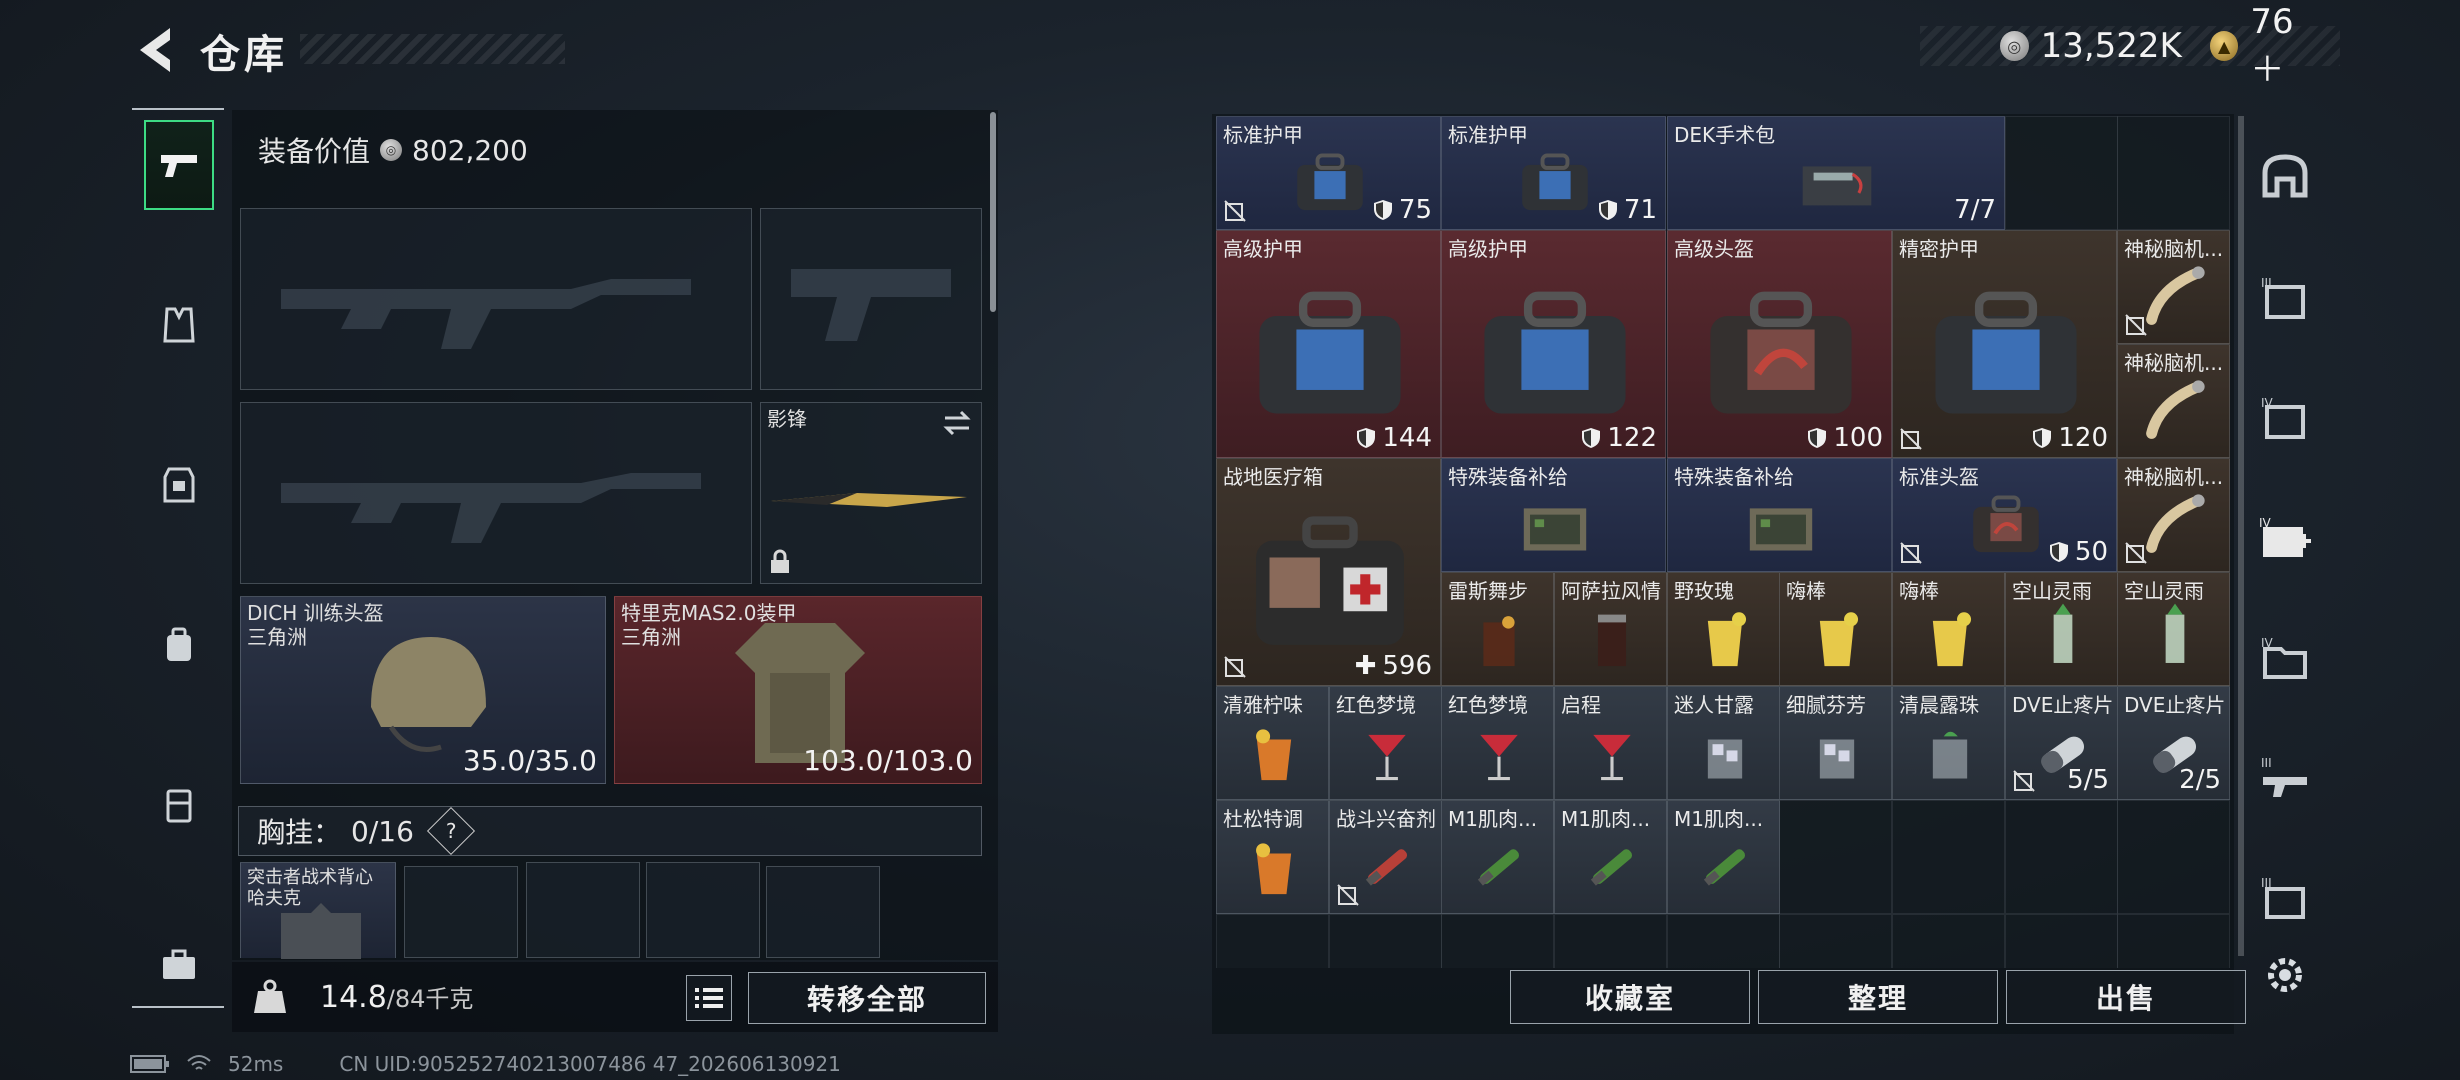 The height and width of the screenshot is (1080, 2460). Describe the element at coordinates (871, 493) in the screenshot. I see `melee-slot: 影锋` at that location.